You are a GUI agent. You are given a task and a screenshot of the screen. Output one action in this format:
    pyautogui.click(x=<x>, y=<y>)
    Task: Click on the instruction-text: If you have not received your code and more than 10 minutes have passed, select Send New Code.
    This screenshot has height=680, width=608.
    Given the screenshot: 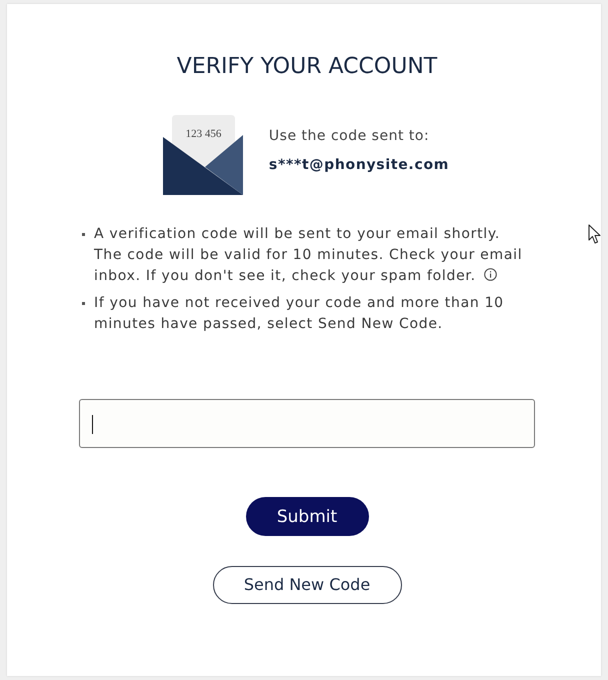 What is the action you would take?
    pyautogui.click(x=299, y=314)
    